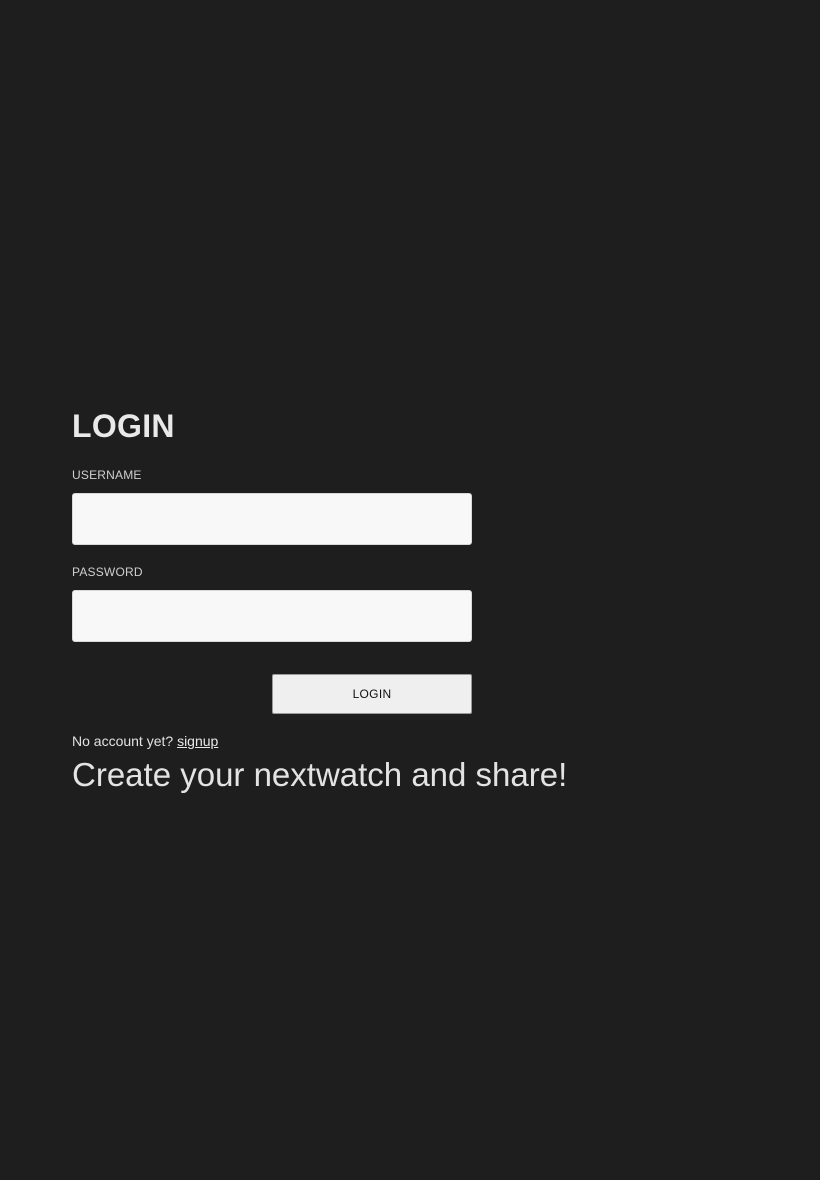 The image size is (820, 1180). I want to click on username-input, so click(272, 519).